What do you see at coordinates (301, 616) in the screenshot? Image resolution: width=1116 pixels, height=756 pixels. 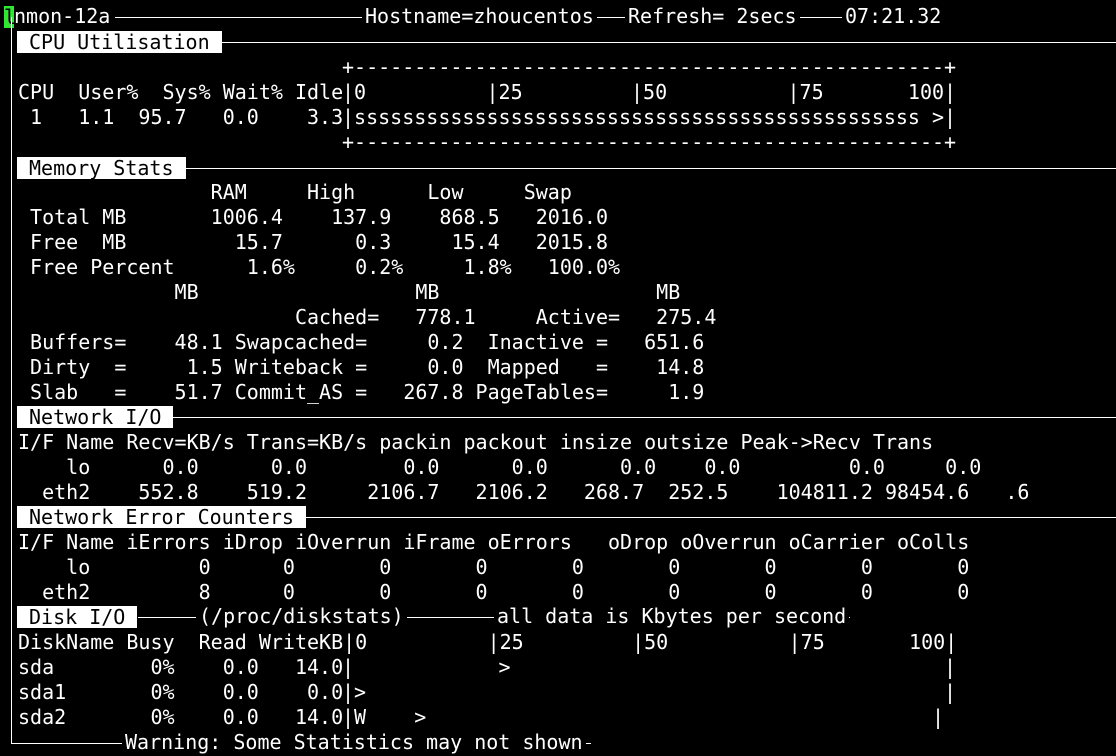 I see `disk-source: (/proc/diskstats)` at bounding box center [301, 616].